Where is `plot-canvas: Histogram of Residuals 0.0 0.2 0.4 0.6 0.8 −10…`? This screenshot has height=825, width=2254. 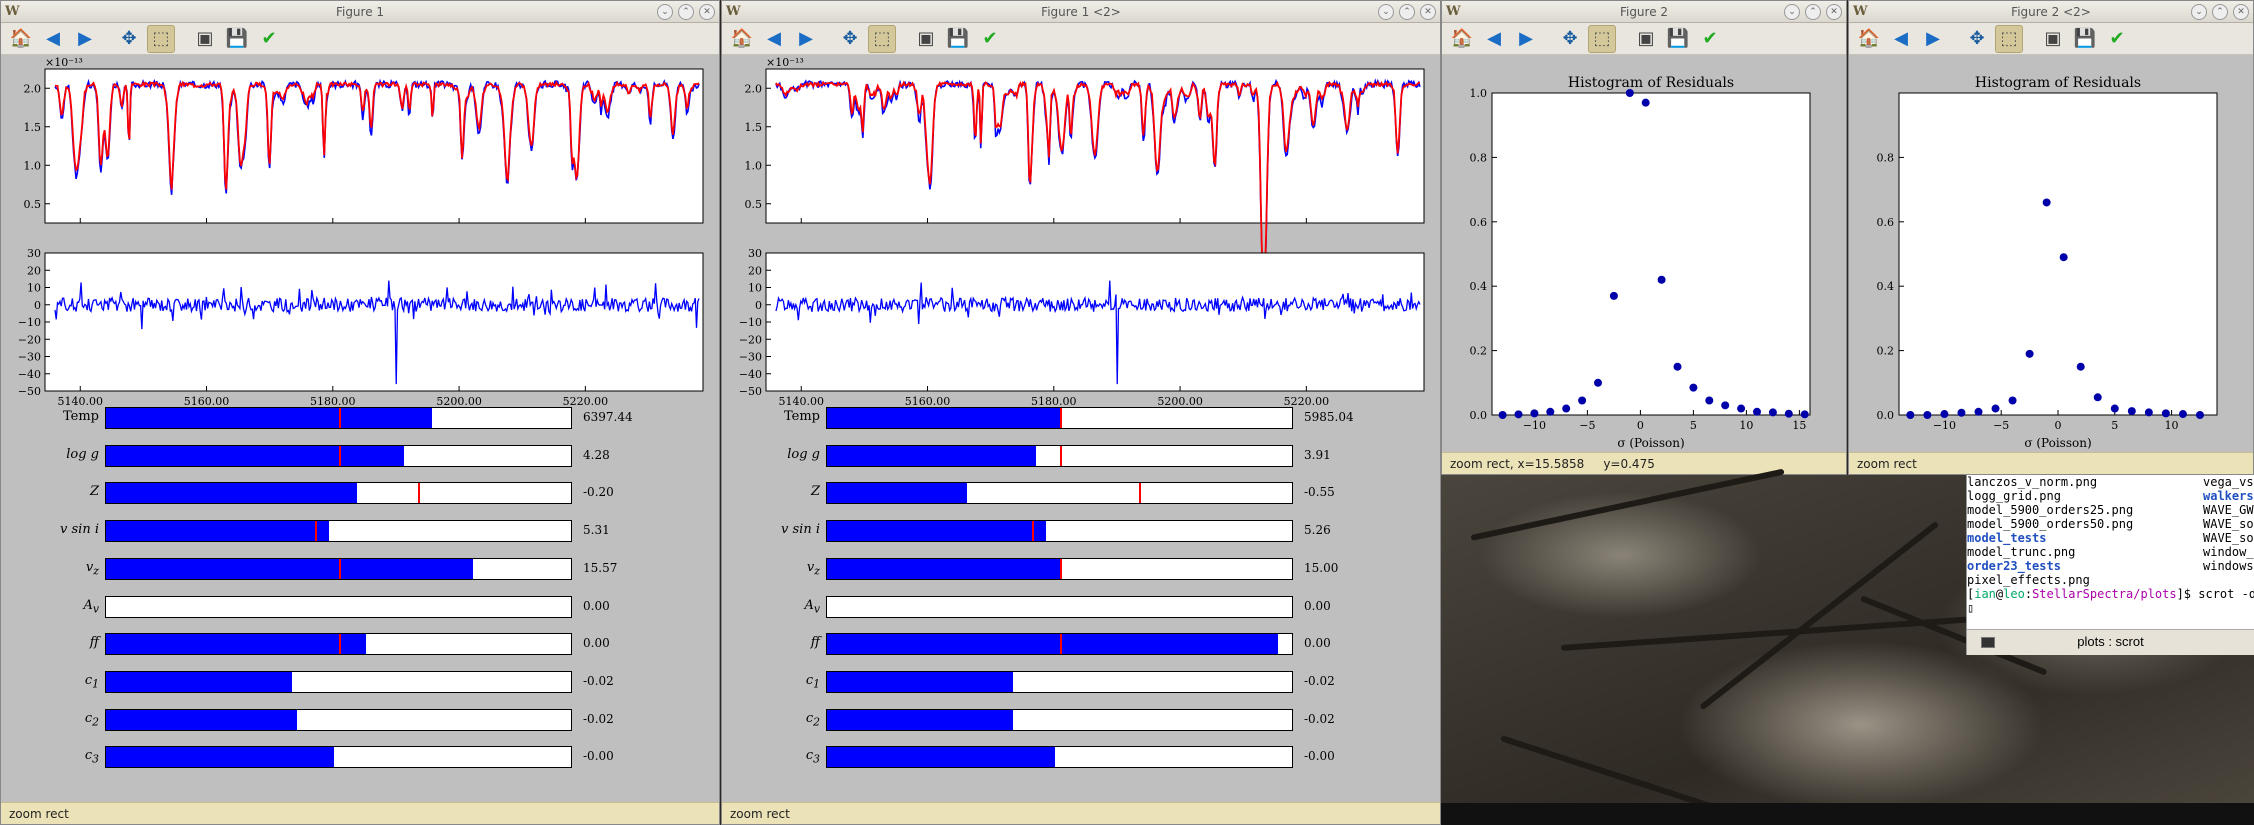
plot-canvas: Histogram of Residuals 0.0 0.2 0.4 0.6 0.8 −10… is located at coordinates (2051, 253).